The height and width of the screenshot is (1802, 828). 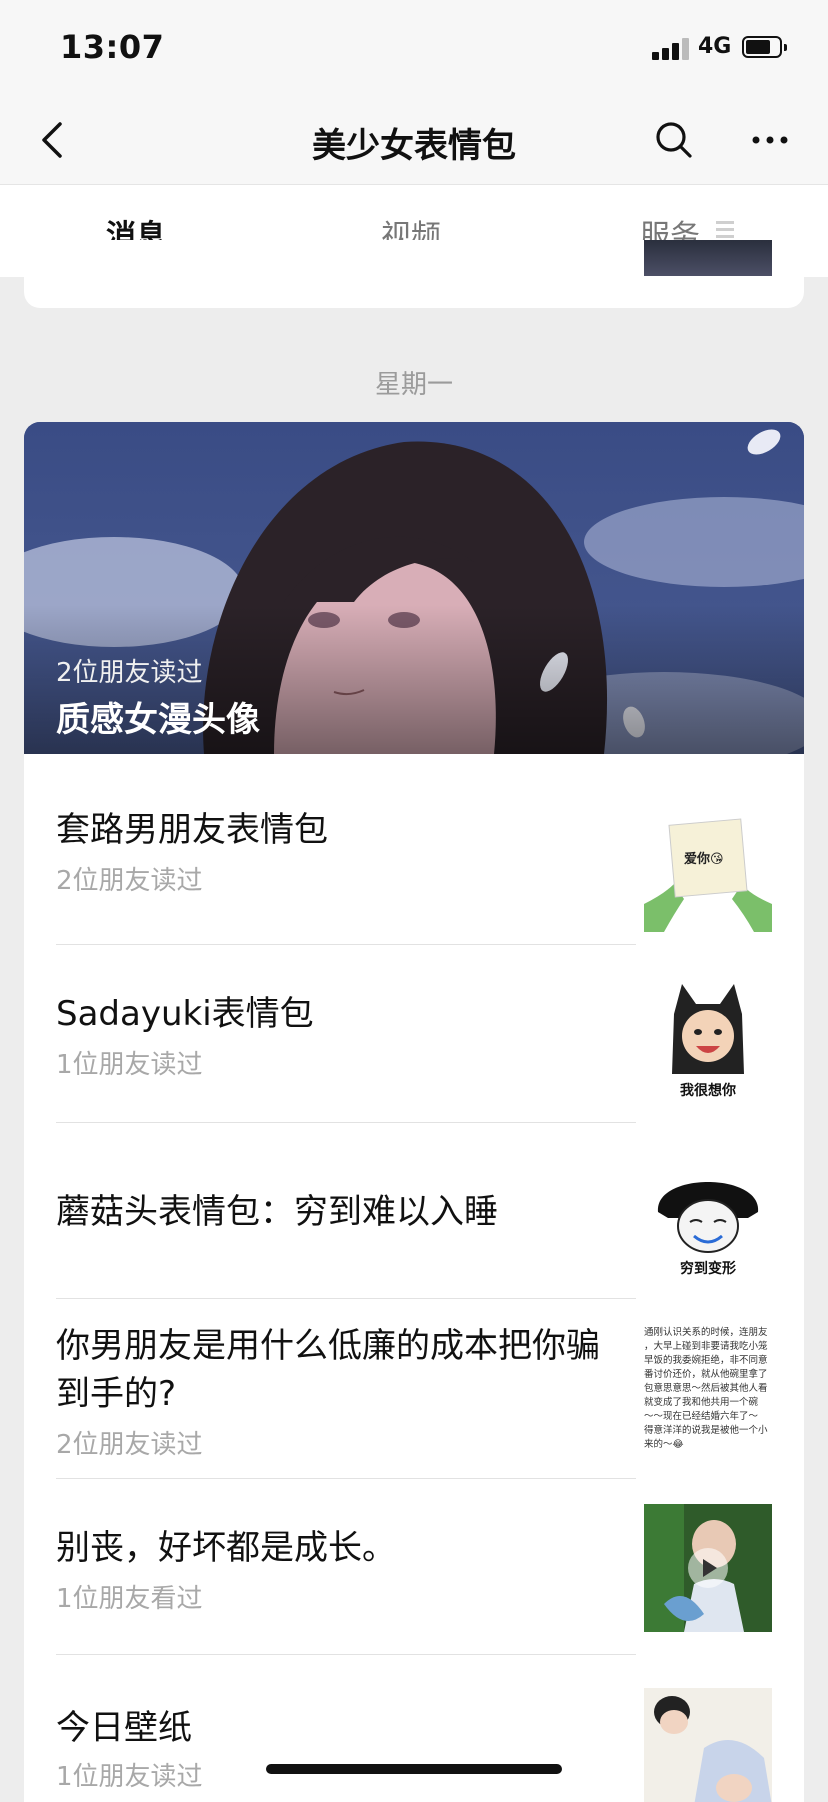 I want to click on article-item: 别丧，好坏都是成长。 1位朋友看过, so click(x=414, y=1568).